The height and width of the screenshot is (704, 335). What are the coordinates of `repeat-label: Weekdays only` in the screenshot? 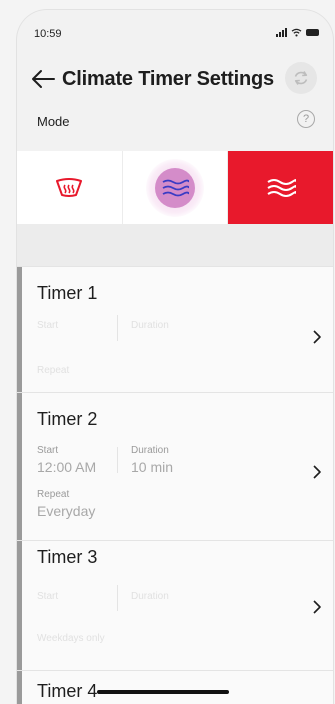 It's located at (71, 638).